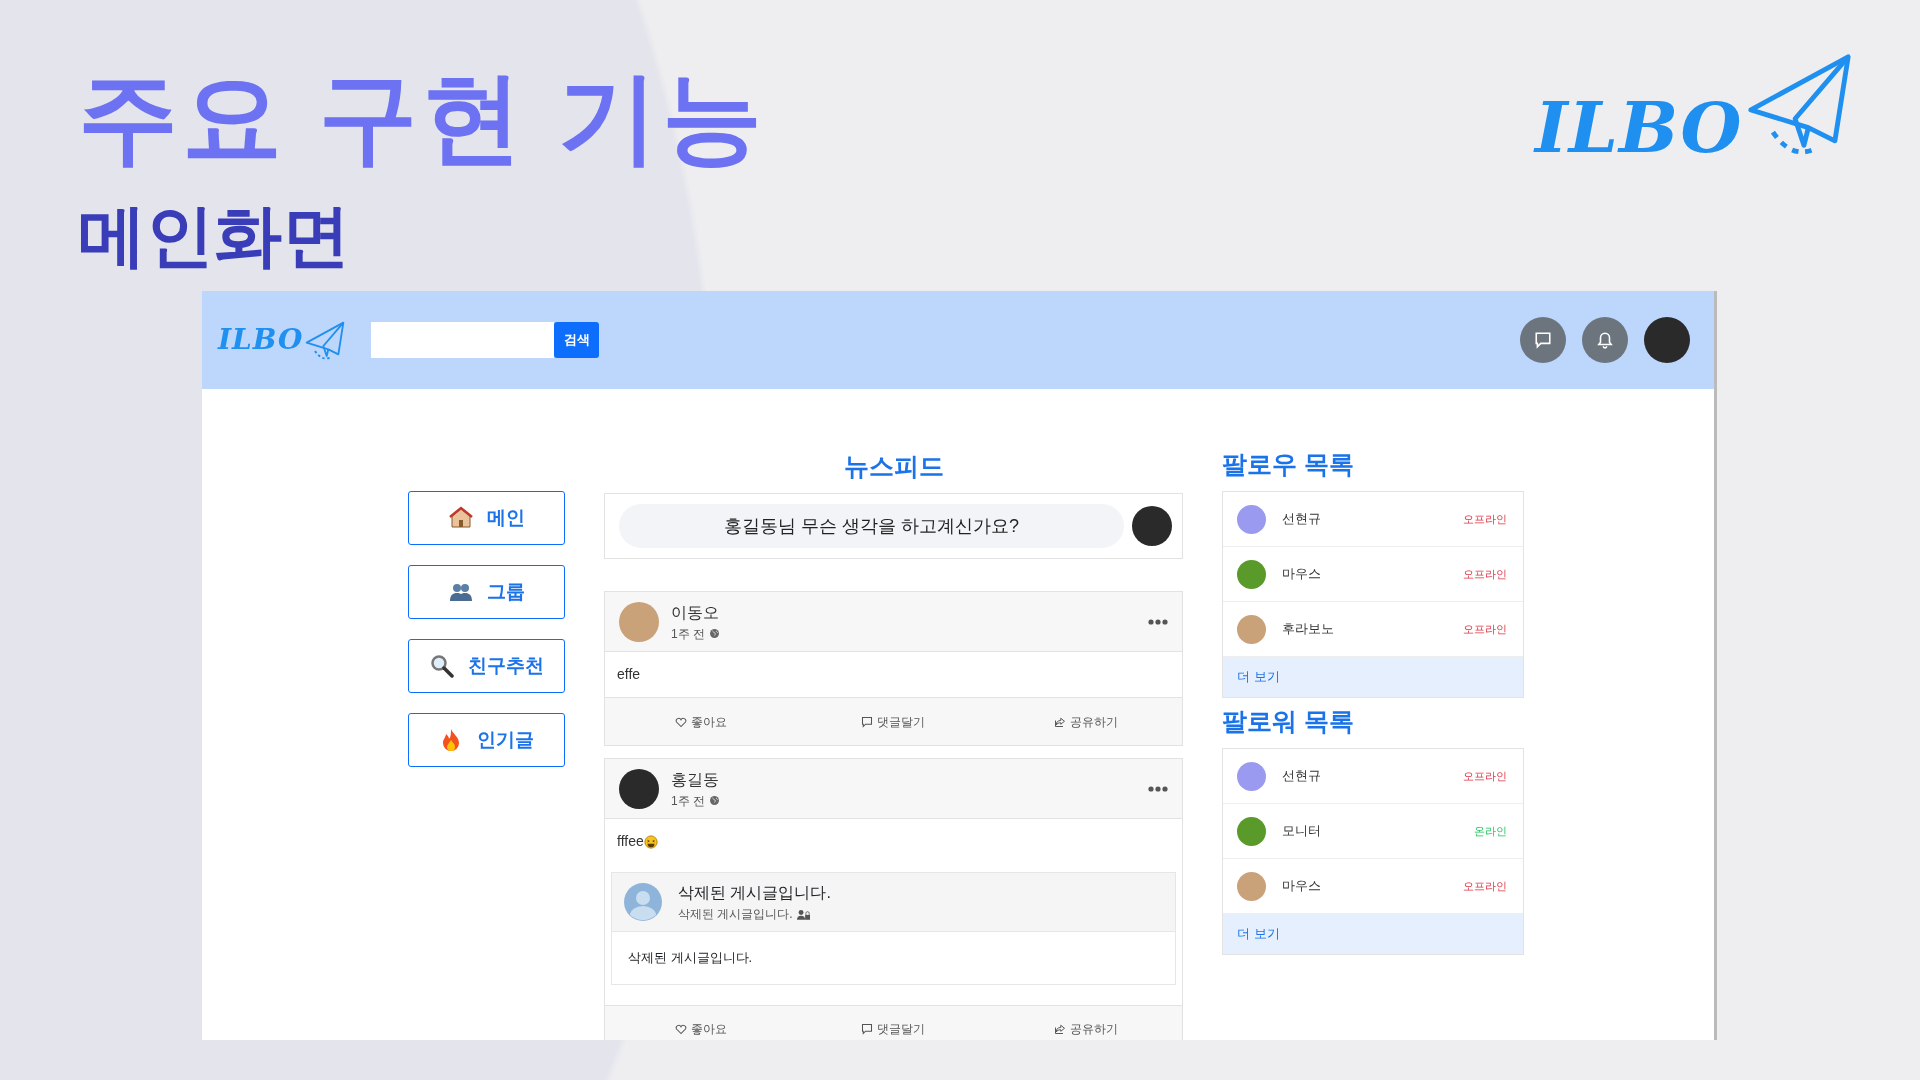 Image resolution: width=1920 pixels, height=1080 pixels. I want to click on chat-button, so click(1543, 340).